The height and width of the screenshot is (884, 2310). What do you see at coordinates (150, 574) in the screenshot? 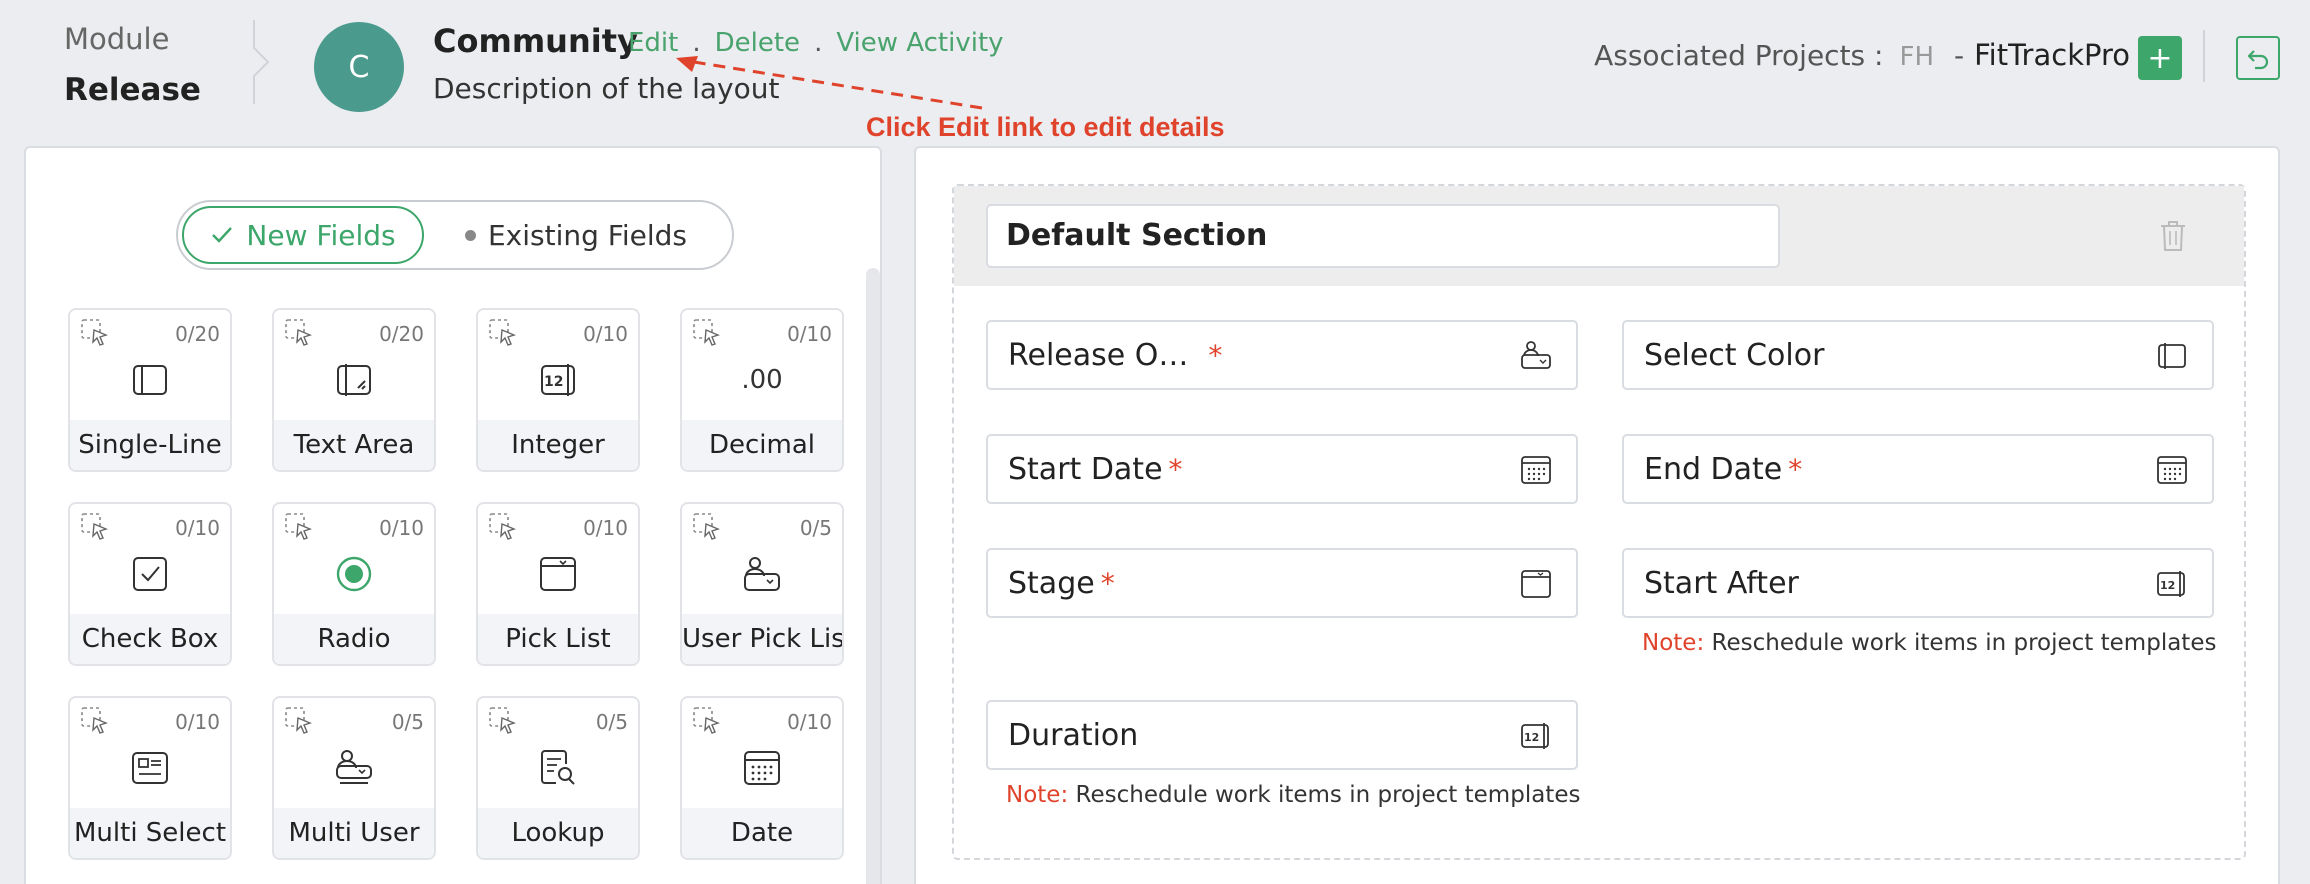
I see `checkbox-icon` at bounding box center [150, 574].